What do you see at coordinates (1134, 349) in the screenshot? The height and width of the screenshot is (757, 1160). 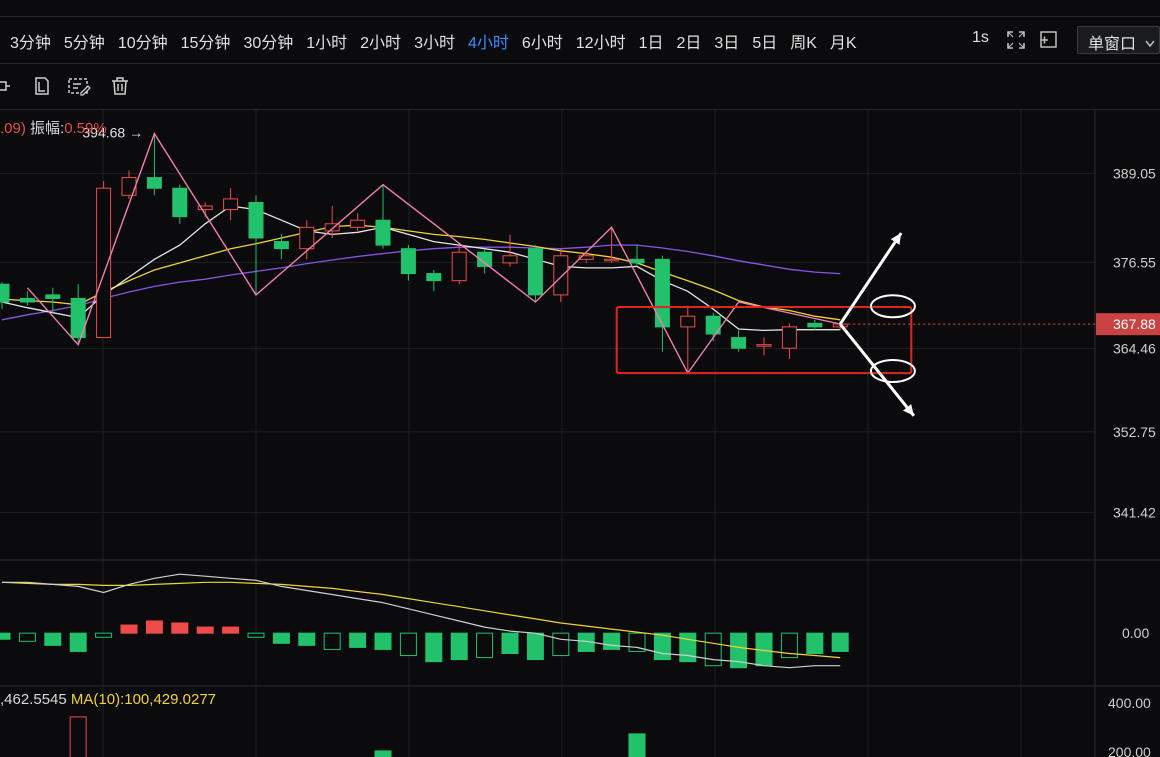 I see `price-axis-tick: 364.46` at bounding box center [1134, 349].